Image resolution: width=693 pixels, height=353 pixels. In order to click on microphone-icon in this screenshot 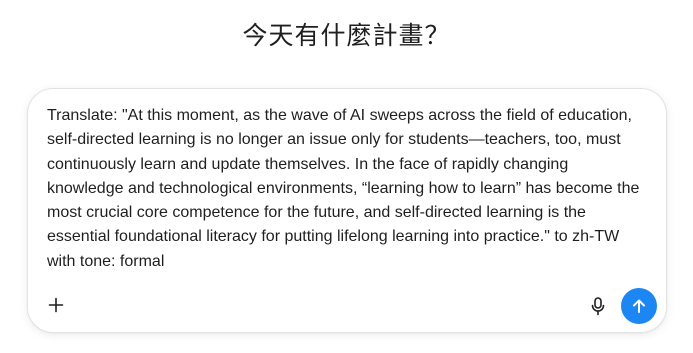, I will do `click(598, 305)`.